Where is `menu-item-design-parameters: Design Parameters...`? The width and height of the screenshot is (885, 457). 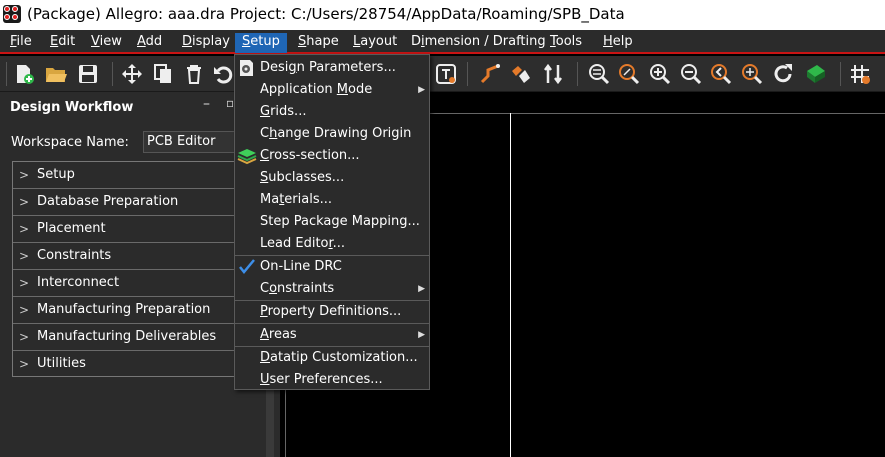
menu-item-design-parameters: Design Parameters... is located at coordinates (332, 68).